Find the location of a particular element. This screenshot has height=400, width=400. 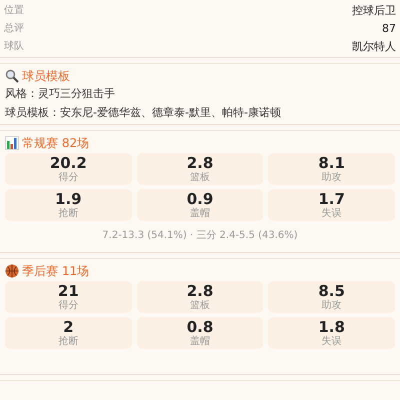

field-value: 控球后卫 is located at coordinates (374, 10).